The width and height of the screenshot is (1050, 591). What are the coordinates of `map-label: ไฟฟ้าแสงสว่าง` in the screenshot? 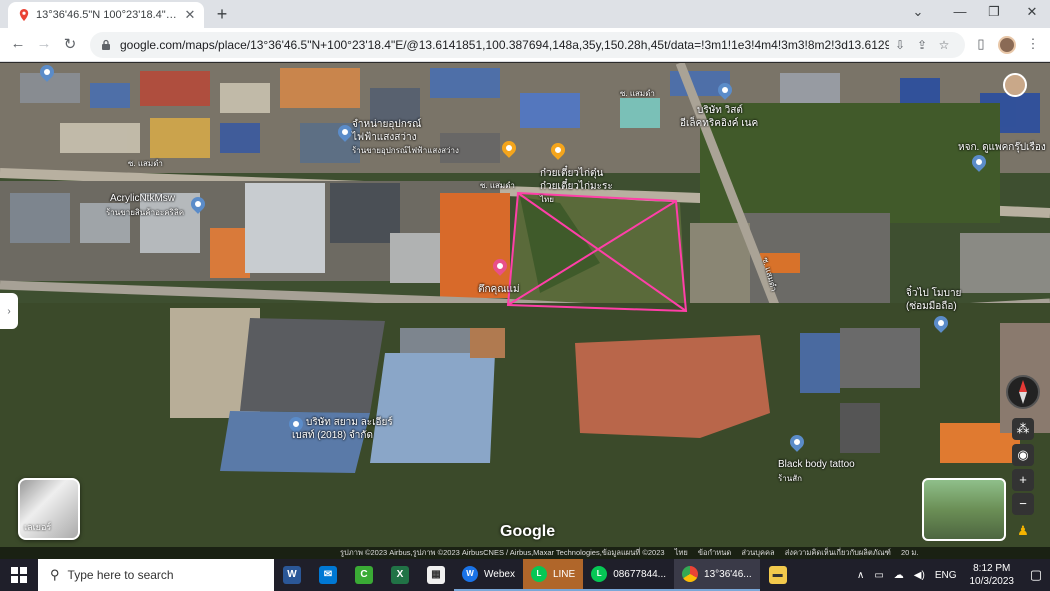 It's located at (384, 137).